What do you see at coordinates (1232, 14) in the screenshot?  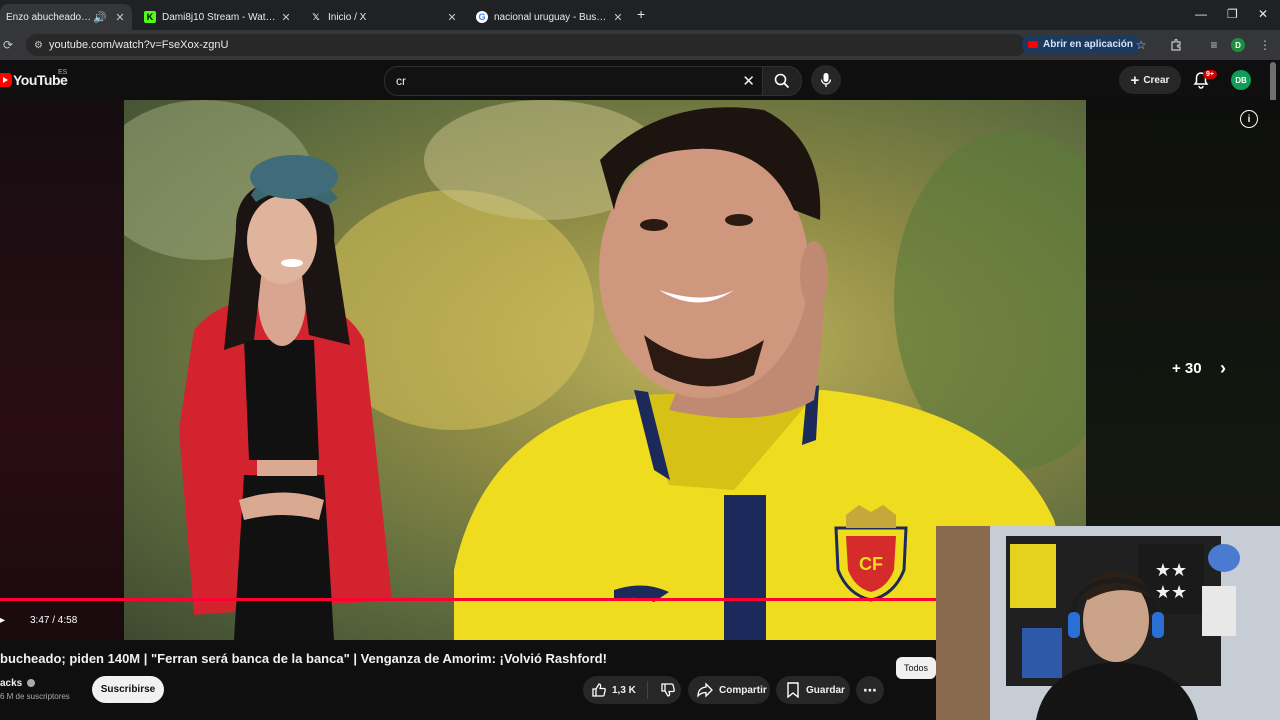 I see `restore-icon: ❐` at bounding box center [1232, 14].